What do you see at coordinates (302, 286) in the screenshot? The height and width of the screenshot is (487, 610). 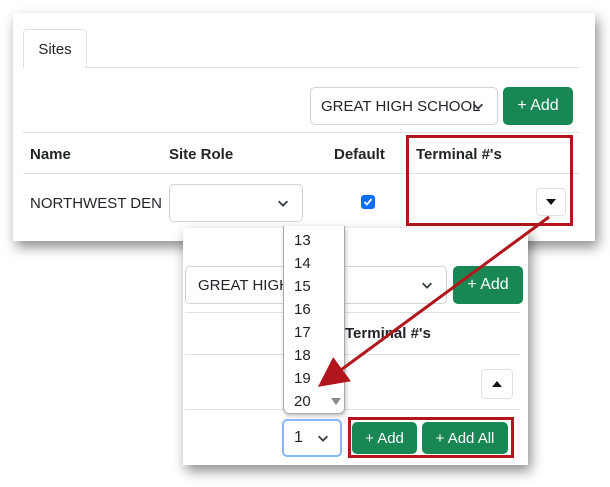 I see `dropdown-option: 15` at bounding box center [302, 286].